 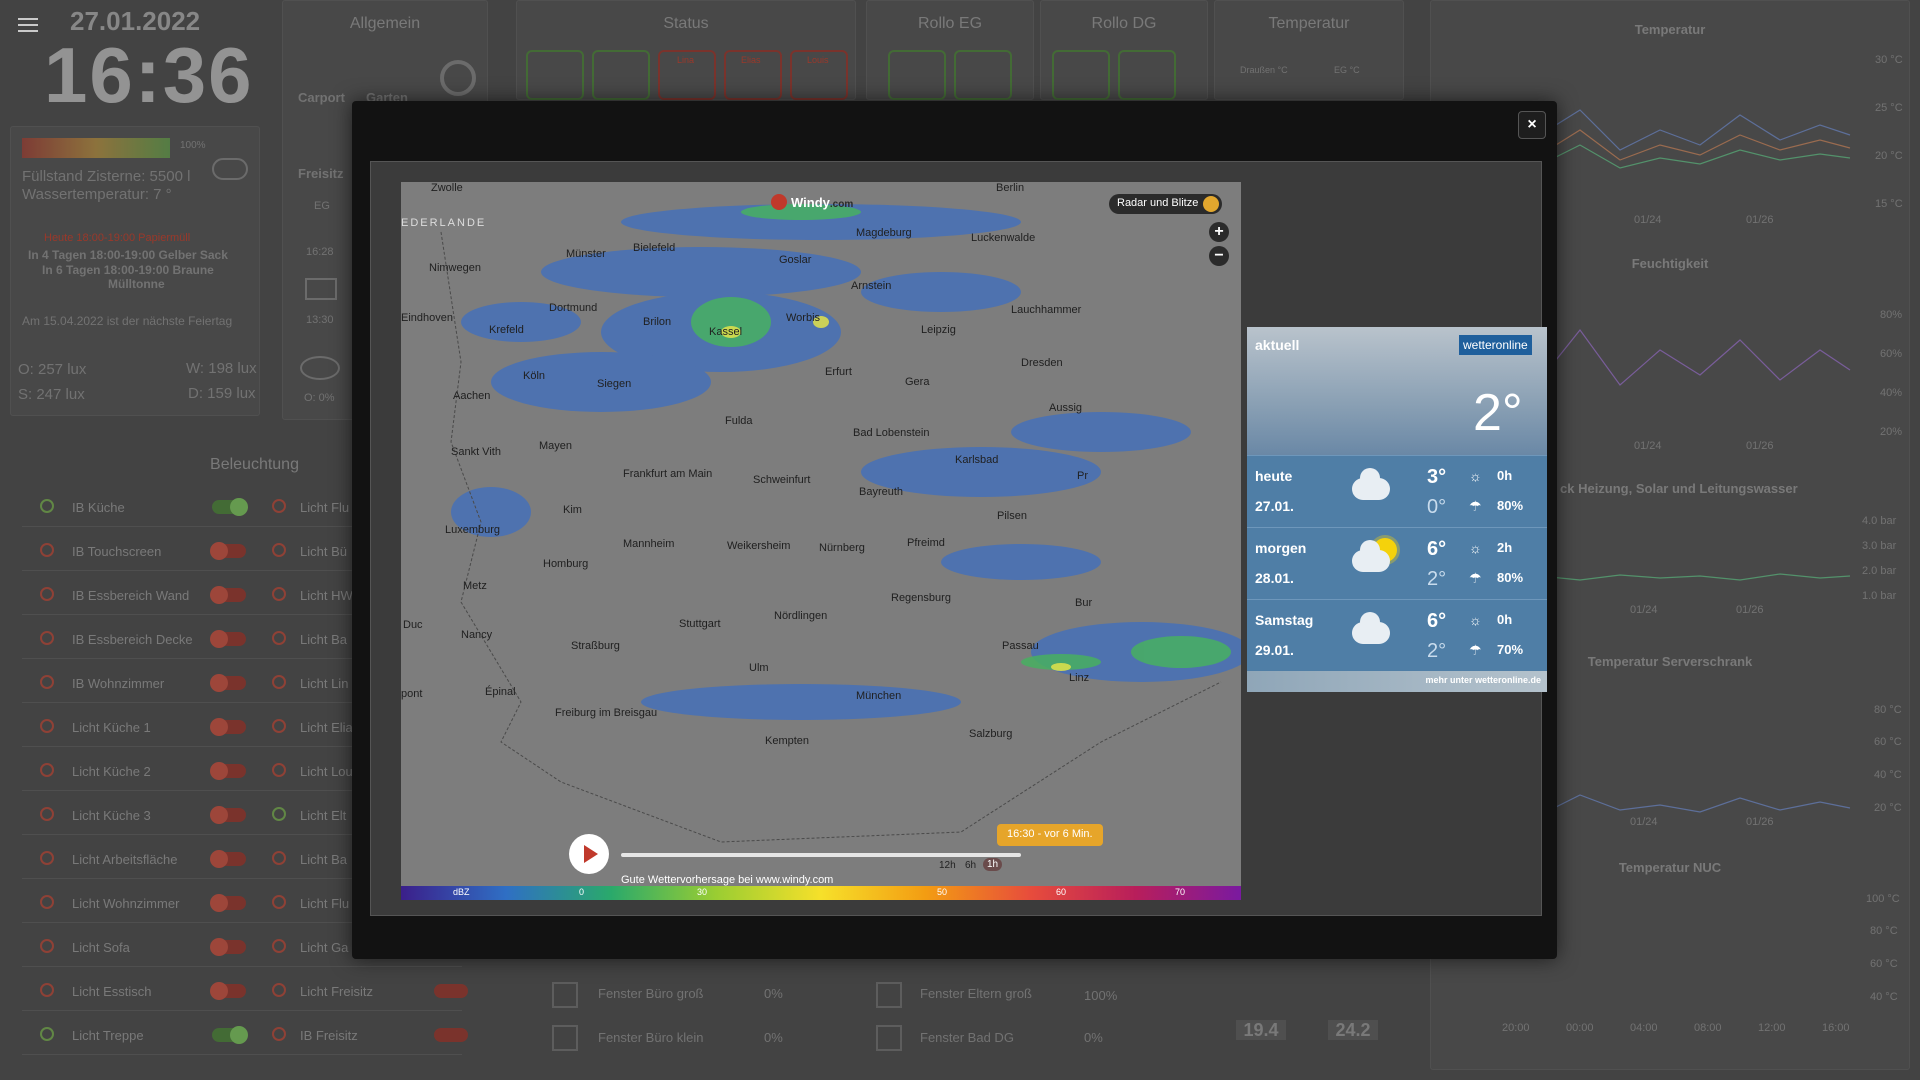 I want to click on city-label: Weikersheim, so click(x=759, y=546).